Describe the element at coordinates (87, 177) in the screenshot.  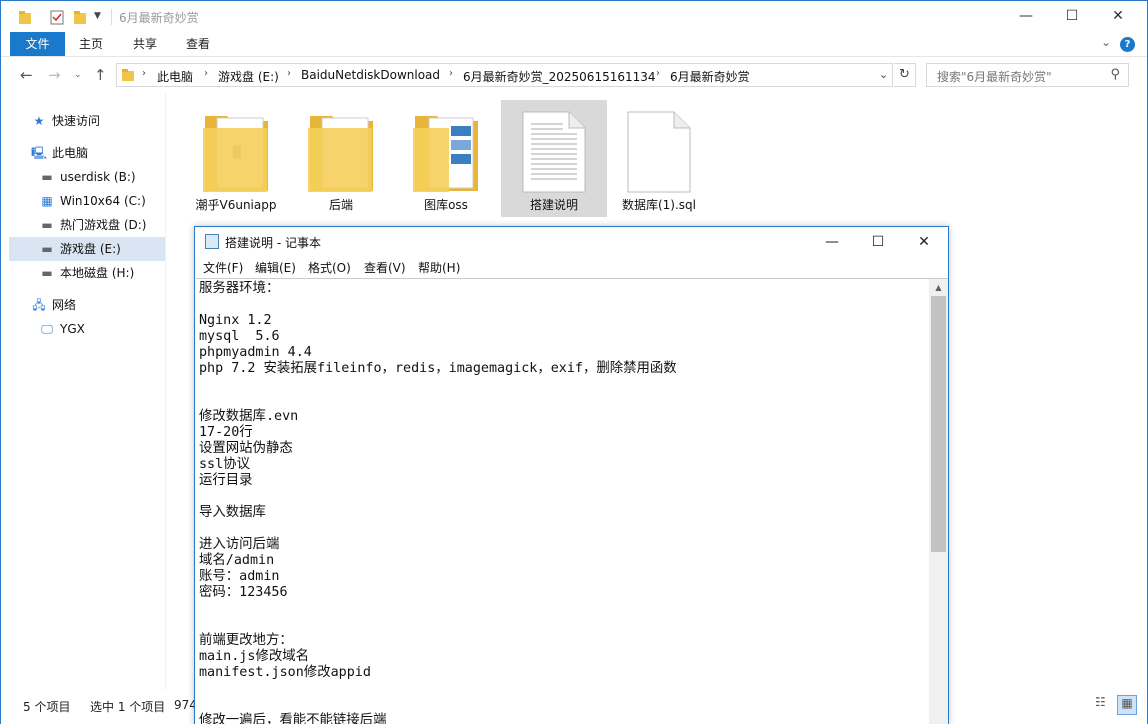
I see `nav-drive-b: ▬ userdisk (B:)` at that location.